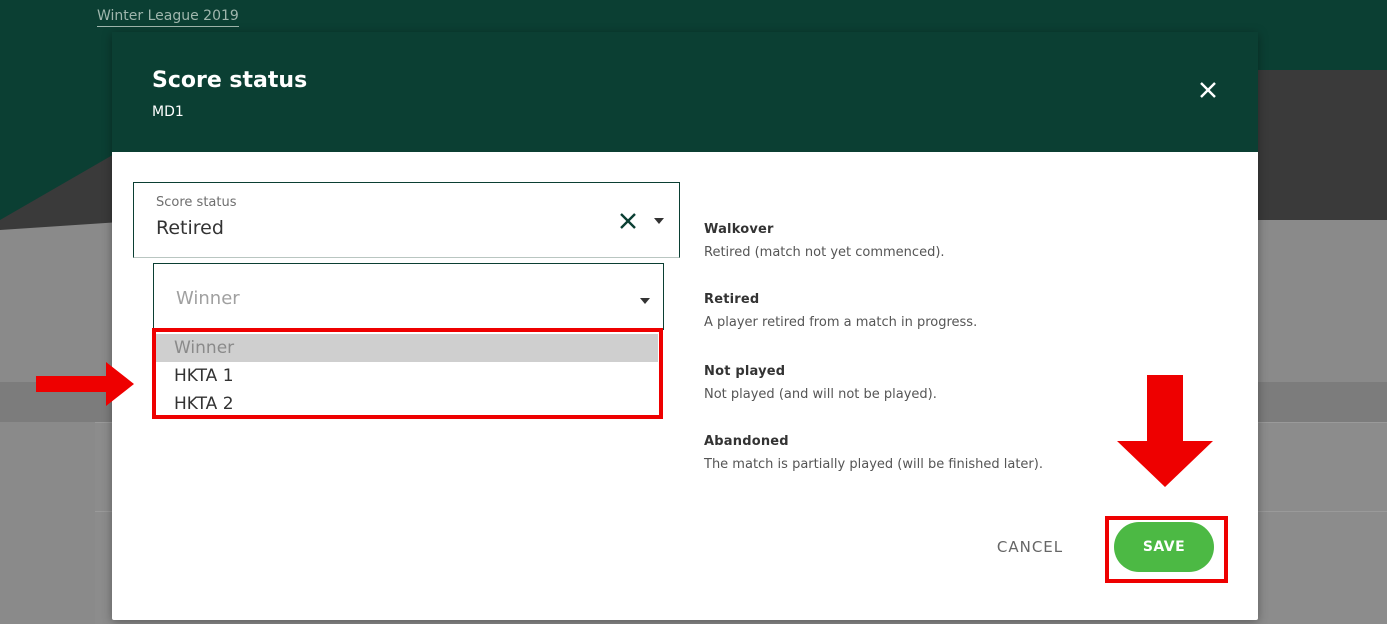 This screenshot has width=1387, height=624. Describe the element at coordinates (406, 220) in the screenshot. I see `score-status-select: Score status Retired` at that location.